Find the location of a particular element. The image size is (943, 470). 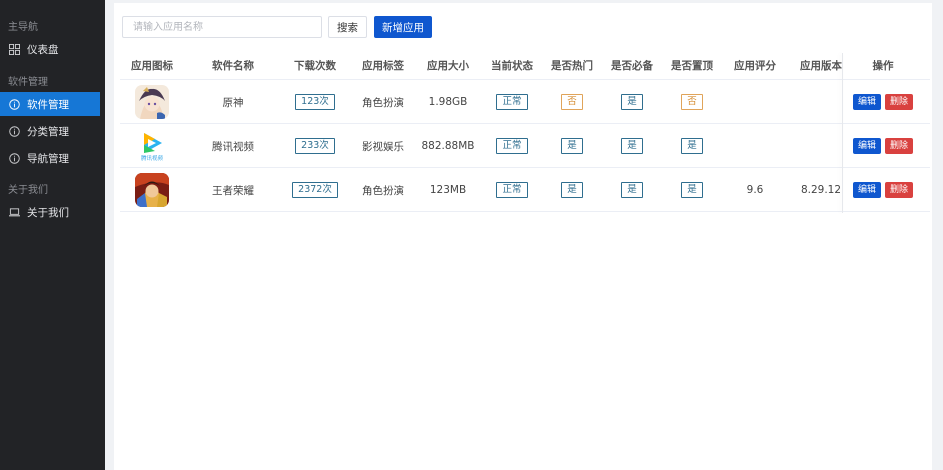

col-header-rating: 应用评分 is located at coordinates (755, 66).